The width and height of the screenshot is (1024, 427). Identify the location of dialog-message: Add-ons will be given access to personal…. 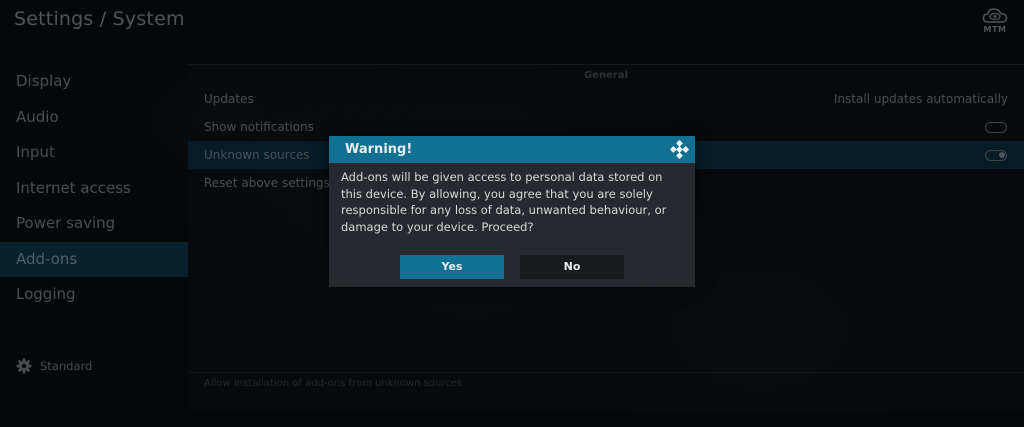
(504, 202).